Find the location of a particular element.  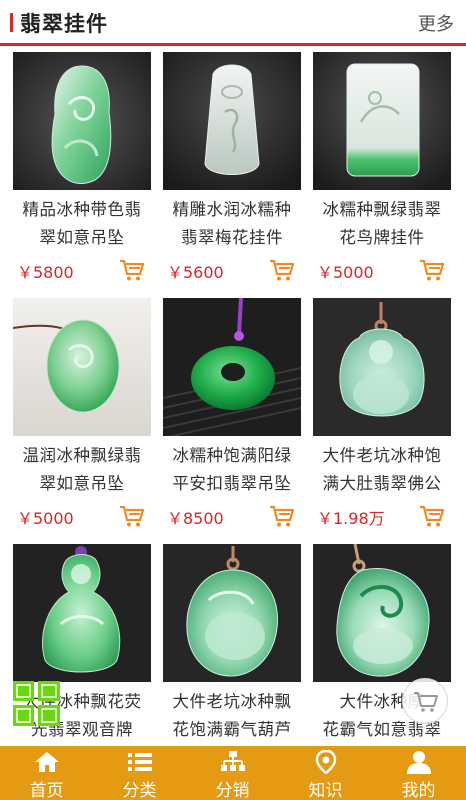

more-link: 更多 is located at coordinates (436, 23).